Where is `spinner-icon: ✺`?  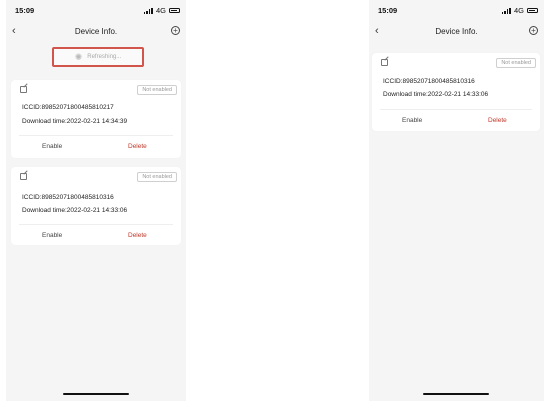
spinner-icon: ✺ is located at coordinates (78, 56).